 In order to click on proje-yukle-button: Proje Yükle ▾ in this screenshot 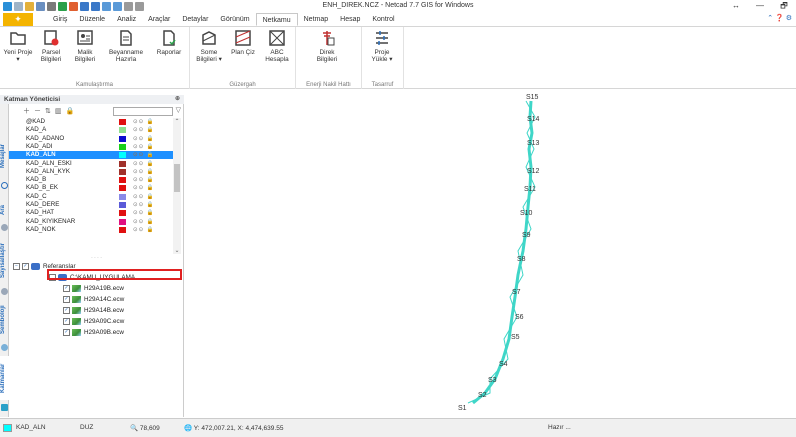, I will do `click(382, 46)`.